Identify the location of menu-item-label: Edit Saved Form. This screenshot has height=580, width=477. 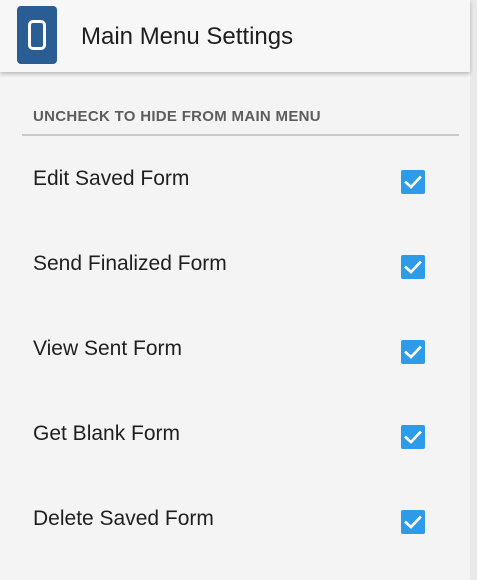
(111, 178).